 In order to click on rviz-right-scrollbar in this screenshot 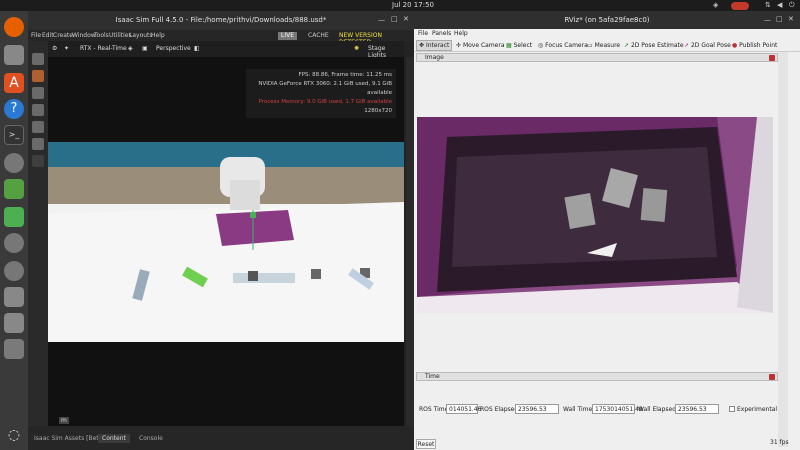, I will do `click(783, 249)`.